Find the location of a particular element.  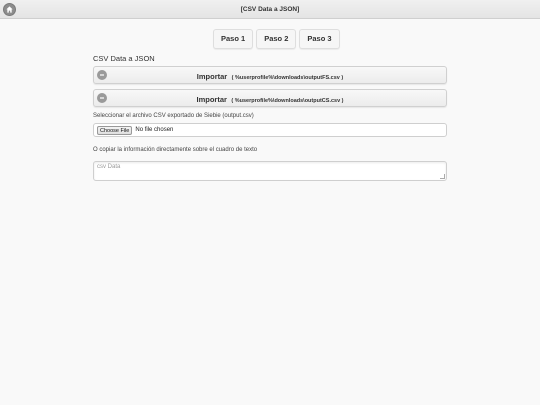

file-status: No file chosen is located at coordinates (154, 130).